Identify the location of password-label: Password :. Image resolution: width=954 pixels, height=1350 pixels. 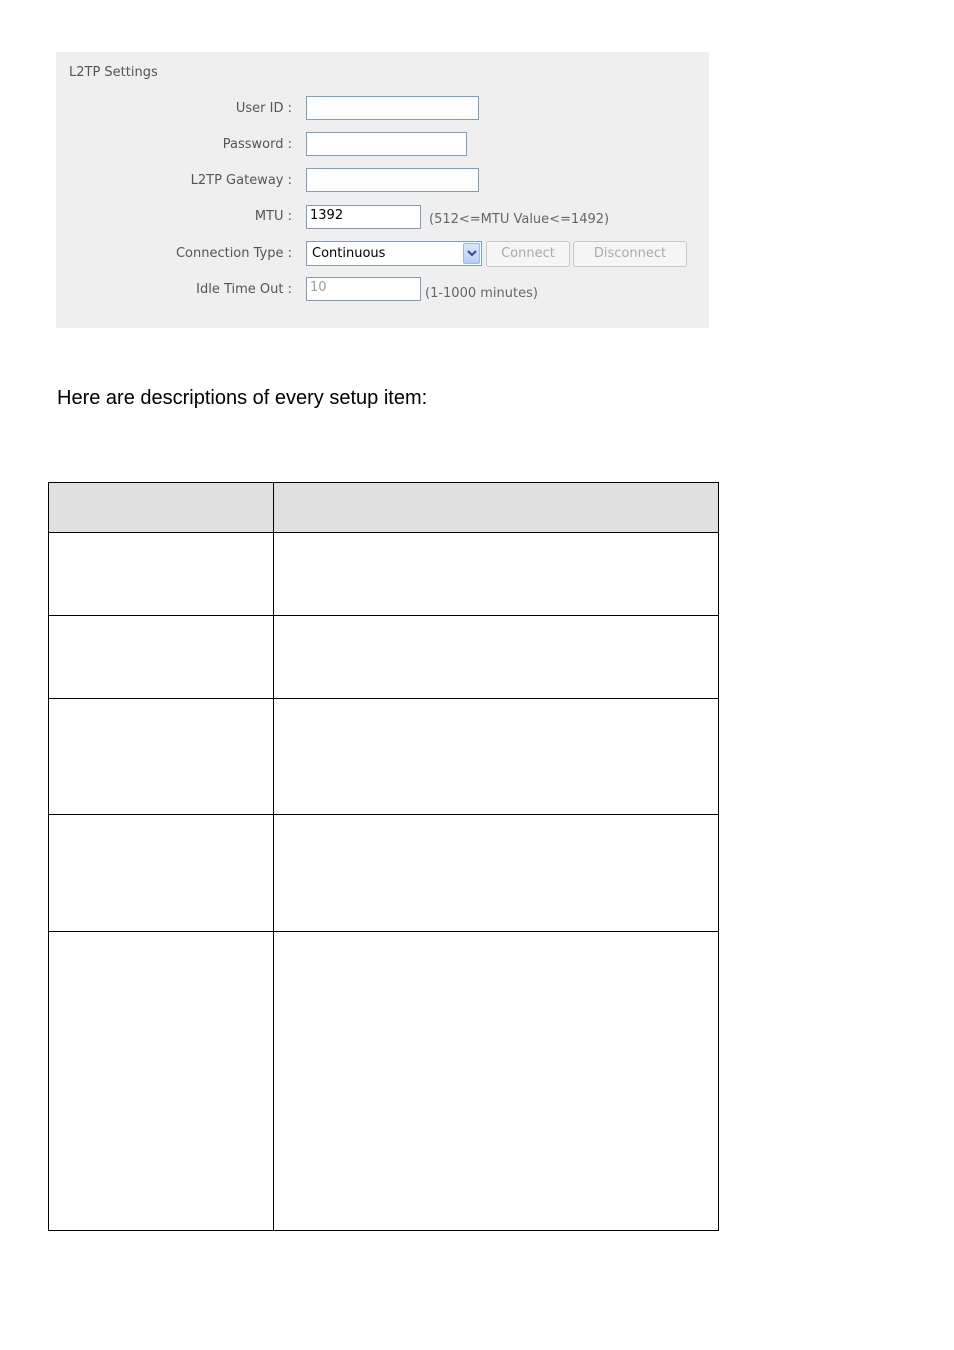
(257, 144).